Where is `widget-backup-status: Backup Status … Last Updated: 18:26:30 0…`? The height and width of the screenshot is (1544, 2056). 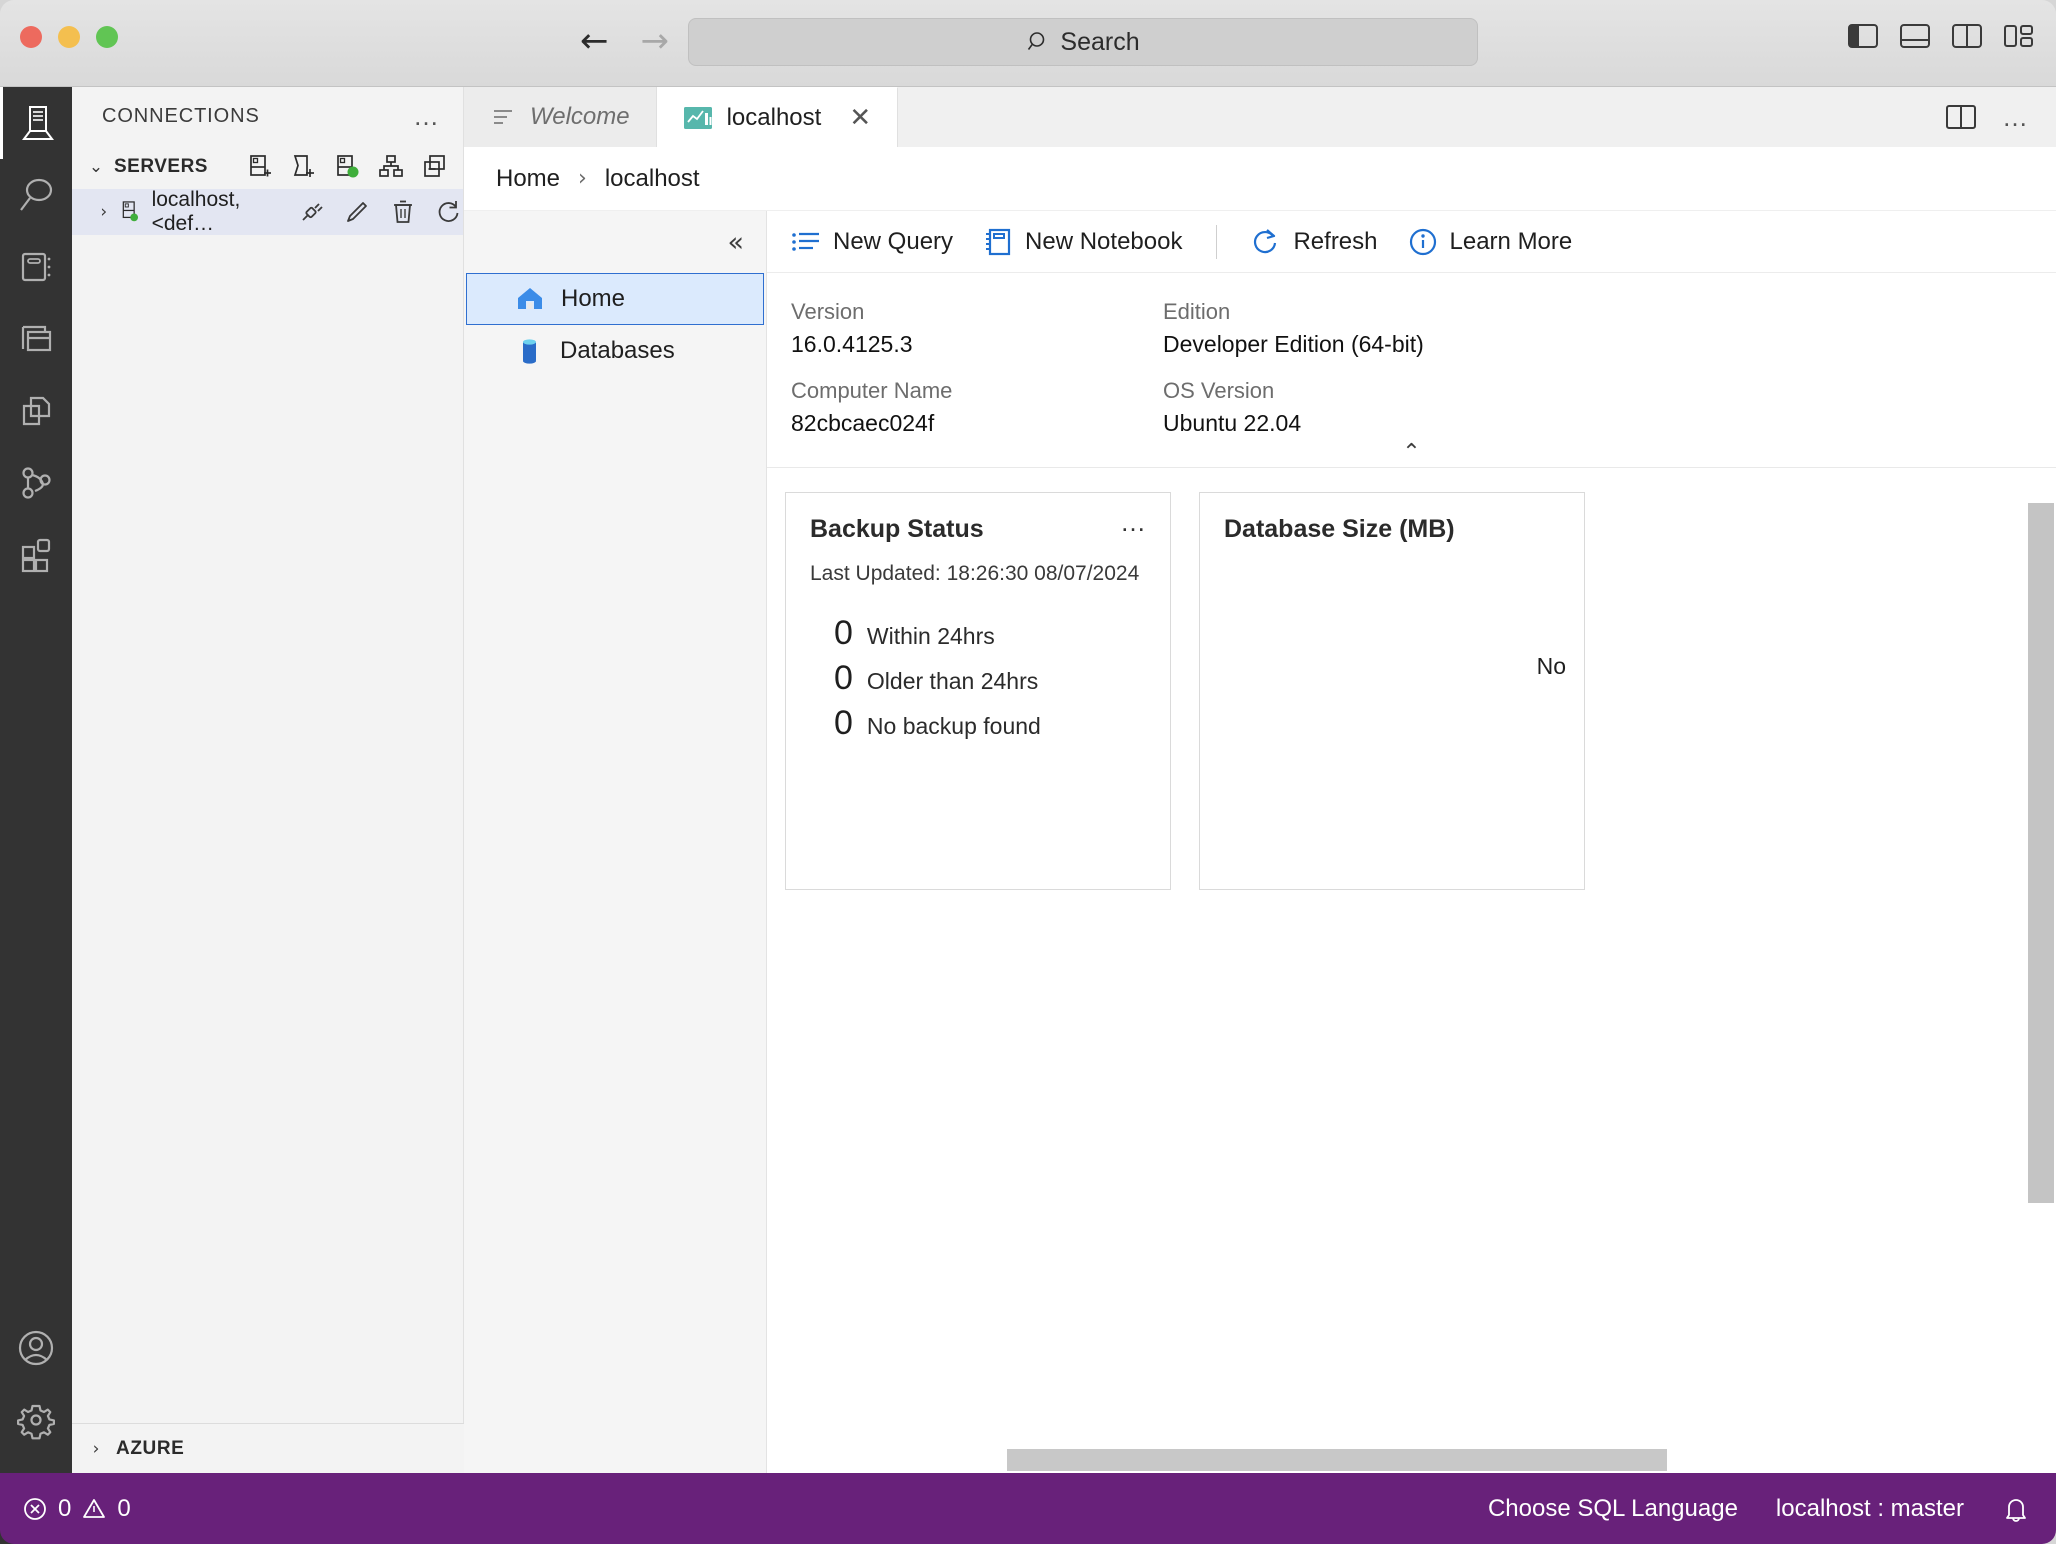
widget-backup-status: Backup Status … Last Updated: 18:26:30 0… is located at coordinates (978, 691).